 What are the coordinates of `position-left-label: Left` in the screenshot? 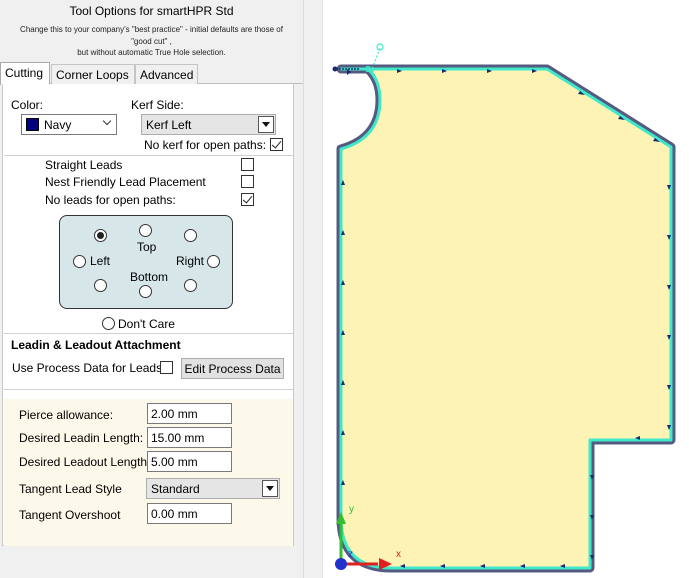 It's located at (100, 261).